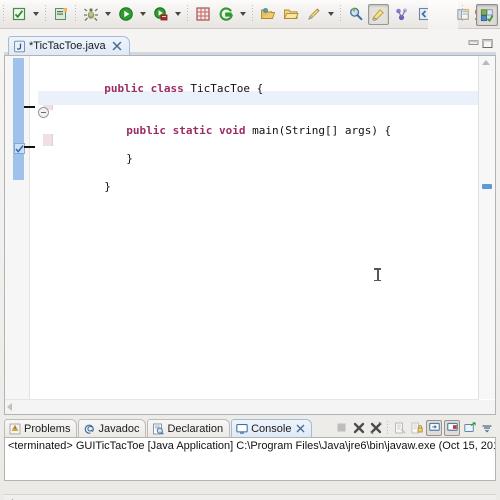 The image size is (500, 500). What do you see at coordinates (225, 14) in the screenshot?
I see `coverage-button` at bounding box center [225, 14].